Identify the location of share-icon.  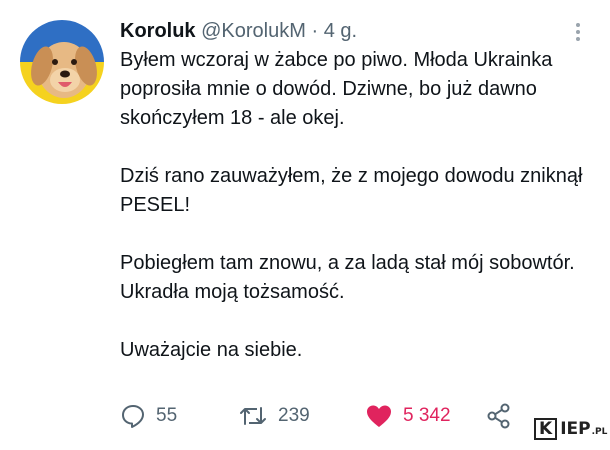
(498, 416).